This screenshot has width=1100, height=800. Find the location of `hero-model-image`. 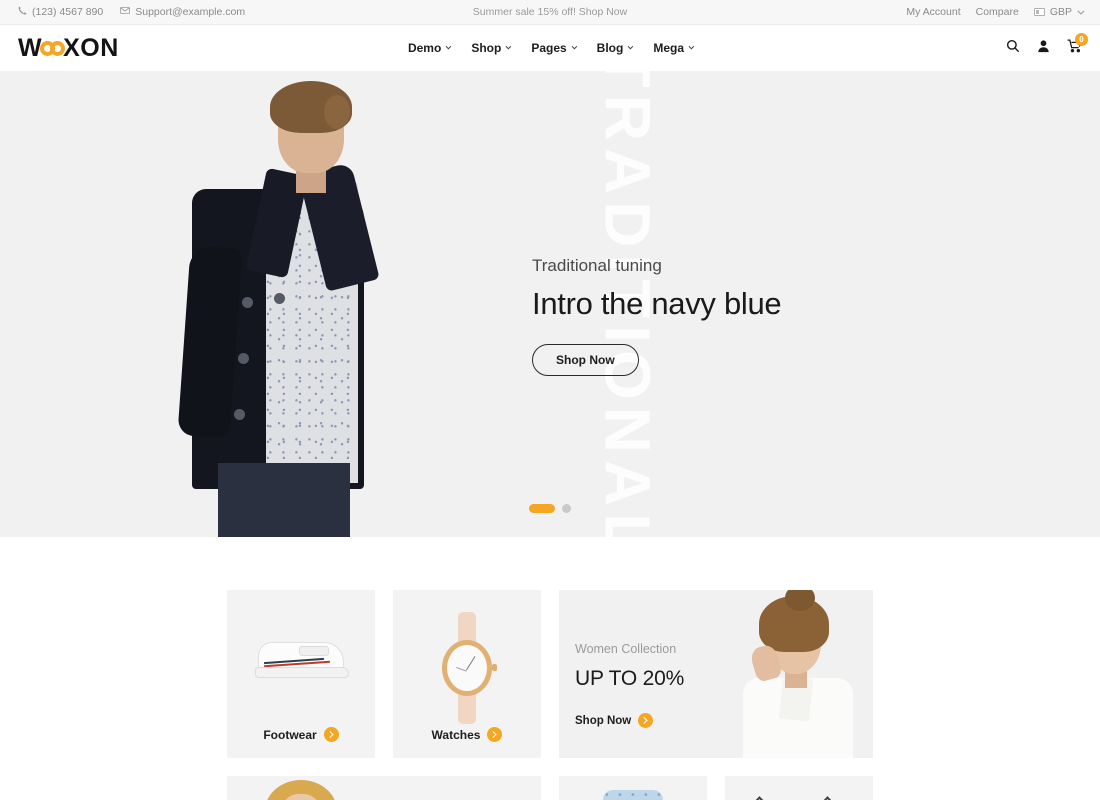

hero-model-image is located at coordinates (285, 304).